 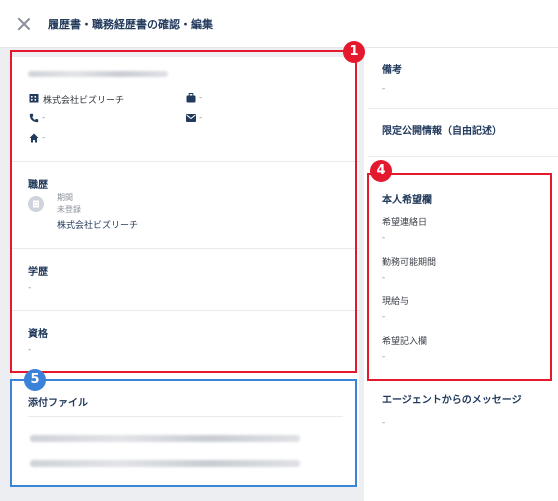 I want to click on badge-5: 5, so click(x=35, y=380).